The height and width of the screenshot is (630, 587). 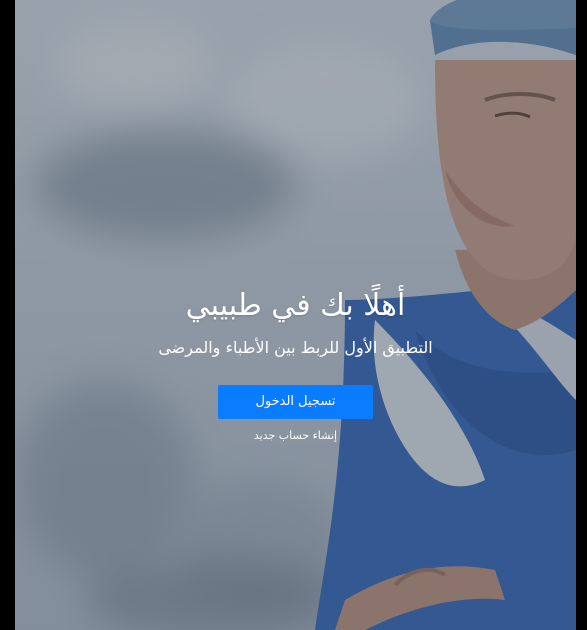 What do you see at coordinates (295, 402) in the screenshot?
I see `login-button: تسجيل الدخول` at bounding box center [295, 402].